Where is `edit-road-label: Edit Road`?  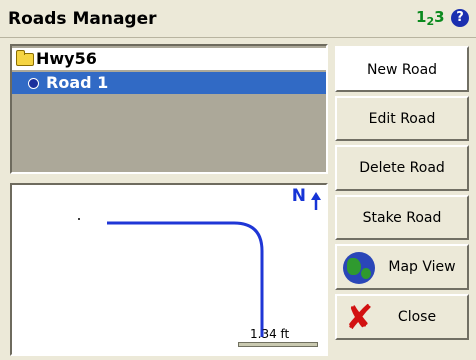
edit-road-label: Edit Road is located at coordinates (402, 119).